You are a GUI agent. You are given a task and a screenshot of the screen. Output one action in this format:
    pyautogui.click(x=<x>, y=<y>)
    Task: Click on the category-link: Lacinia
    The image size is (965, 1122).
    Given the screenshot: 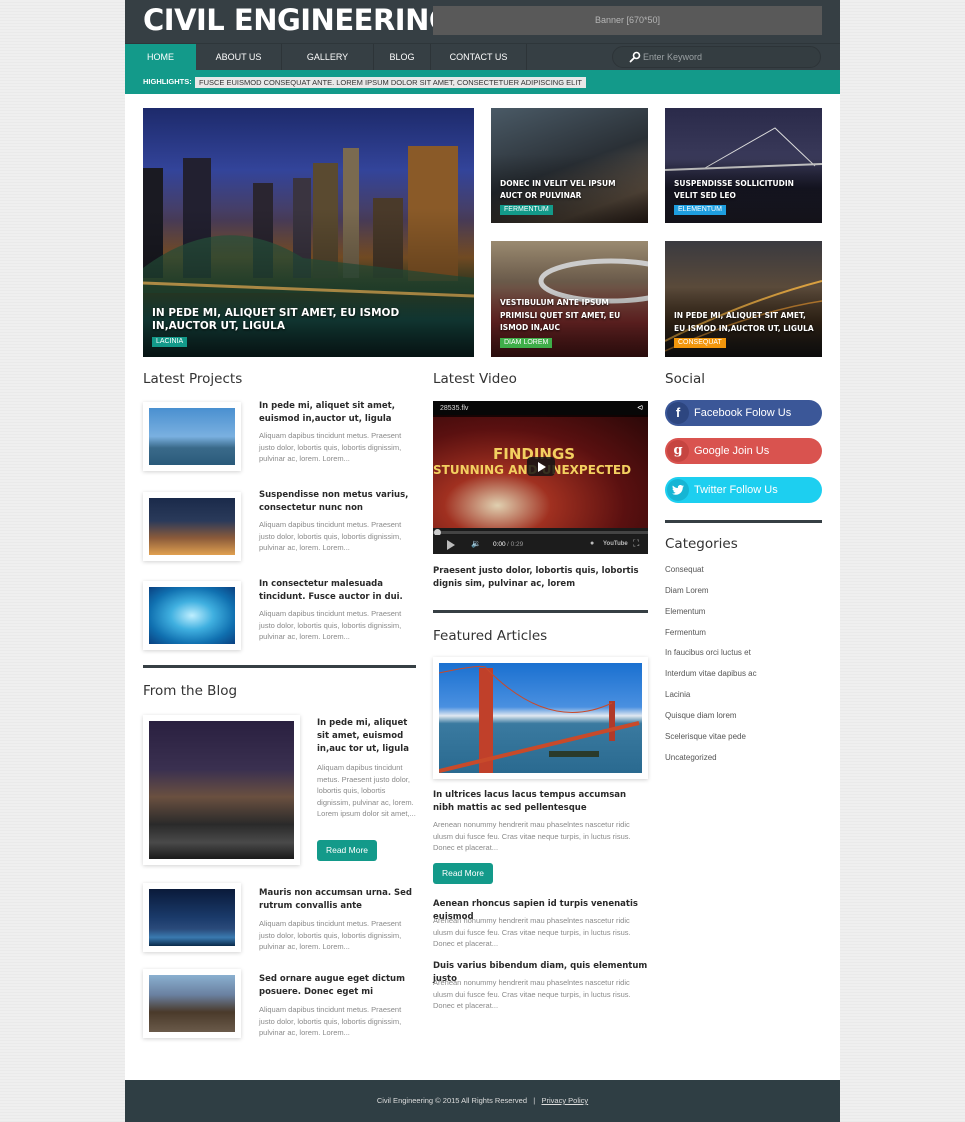 What is the action you would take?
    pyautogui.click(x=677, y=694)
    